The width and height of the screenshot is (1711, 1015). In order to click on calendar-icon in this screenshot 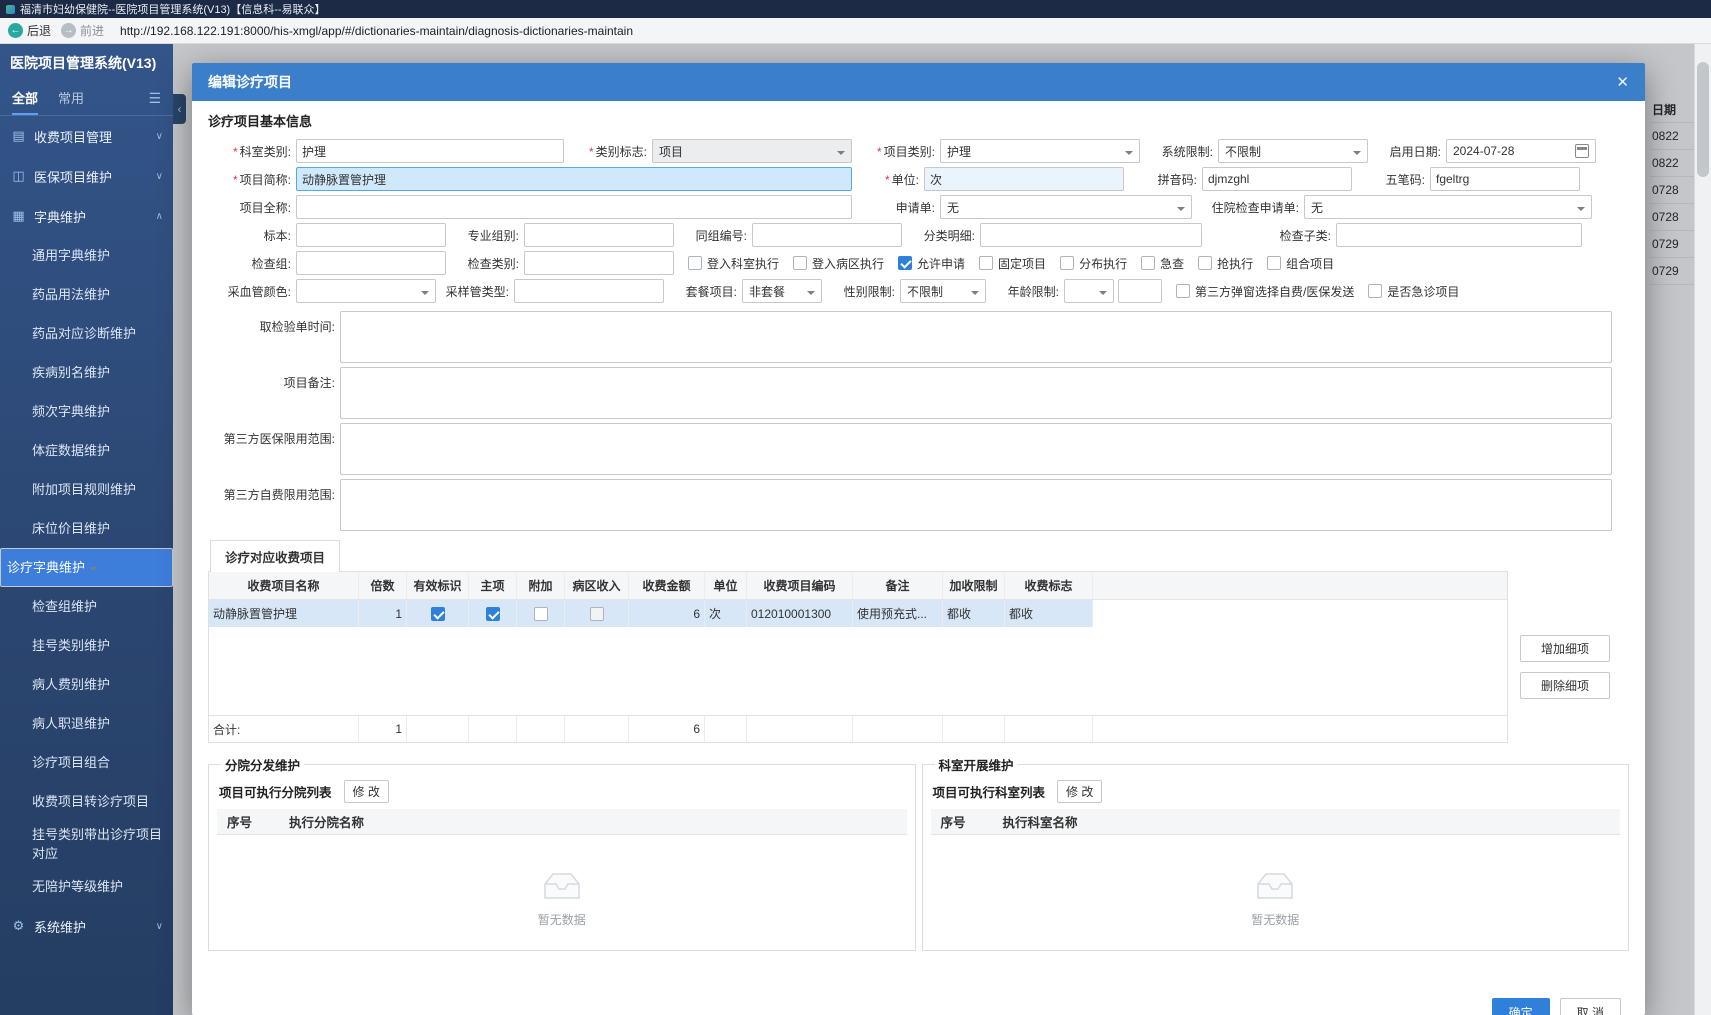, I will do `click(1582, 151)`.